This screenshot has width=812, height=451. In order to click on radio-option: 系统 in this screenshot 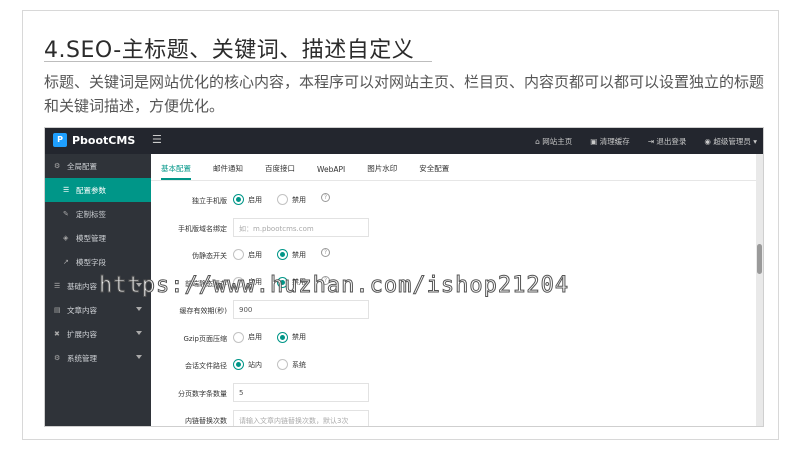, I will do `click(291, 364)`.